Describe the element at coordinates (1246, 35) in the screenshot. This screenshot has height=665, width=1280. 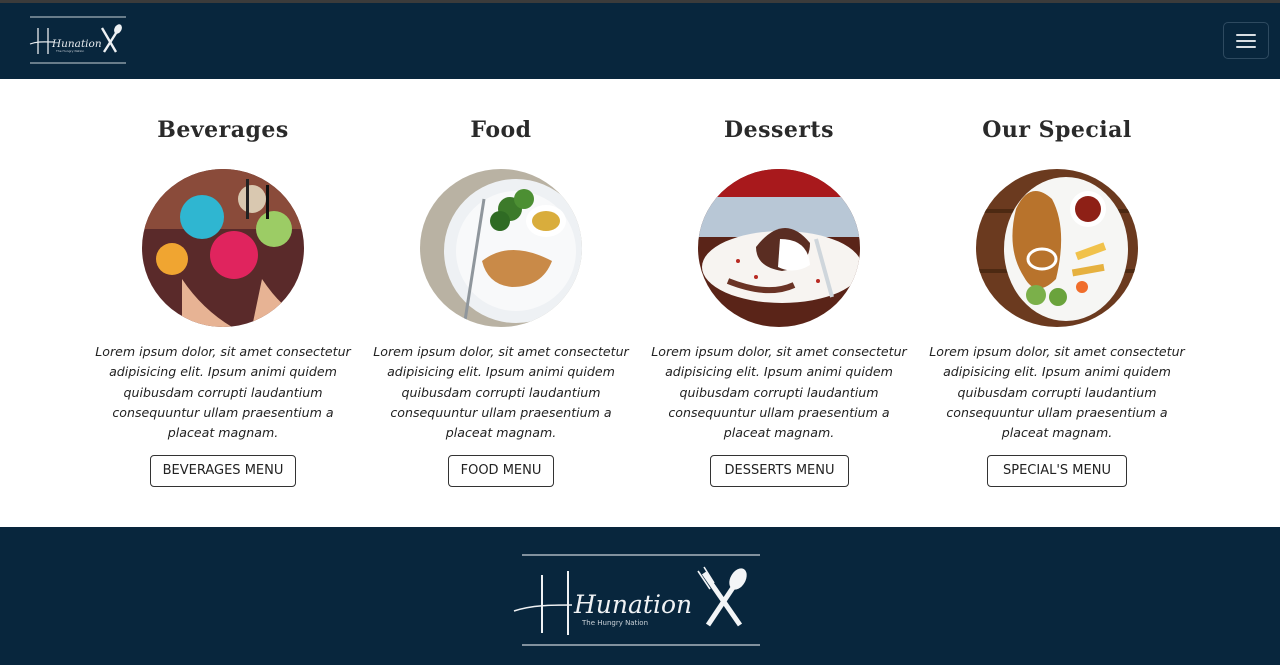
I see `hamburger-menu-icon` at that location.